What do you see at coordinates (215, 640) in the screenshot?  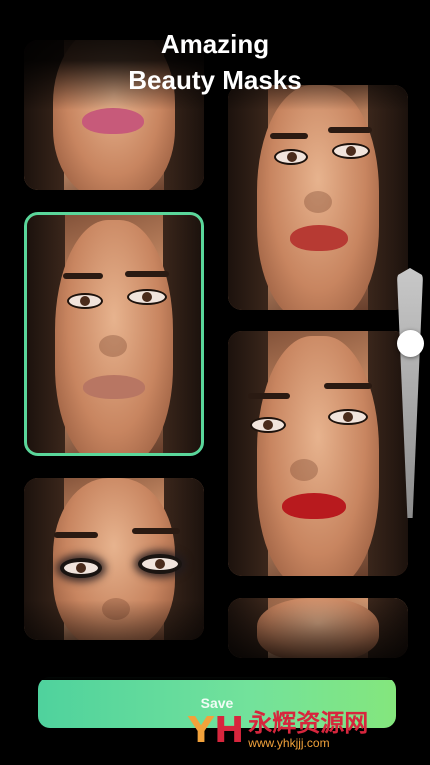 I see `bottom-fade-overlay` at bounding box center [215, 640].